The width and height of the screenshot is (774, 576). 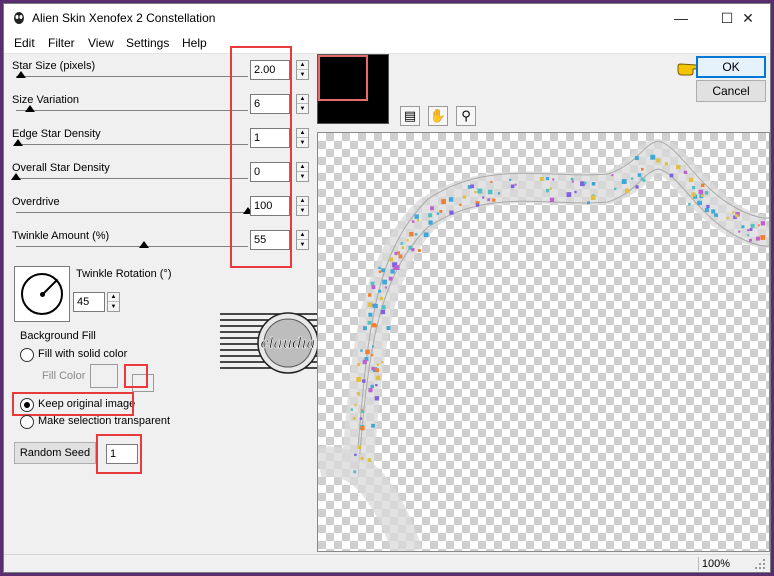 I want to click on minimize-button: —, so click(x=681, y=18).